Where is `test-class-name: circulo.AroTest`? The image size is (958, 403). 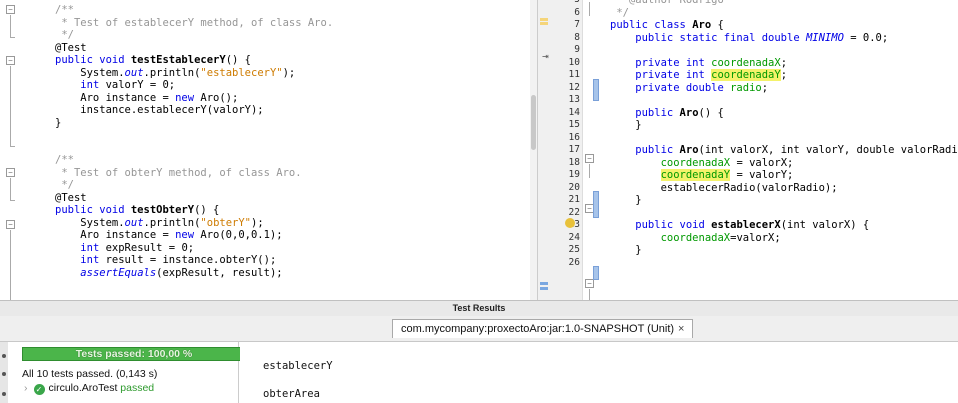
test-class-name: circulo.AroTest is located at coordinates (83, 388).